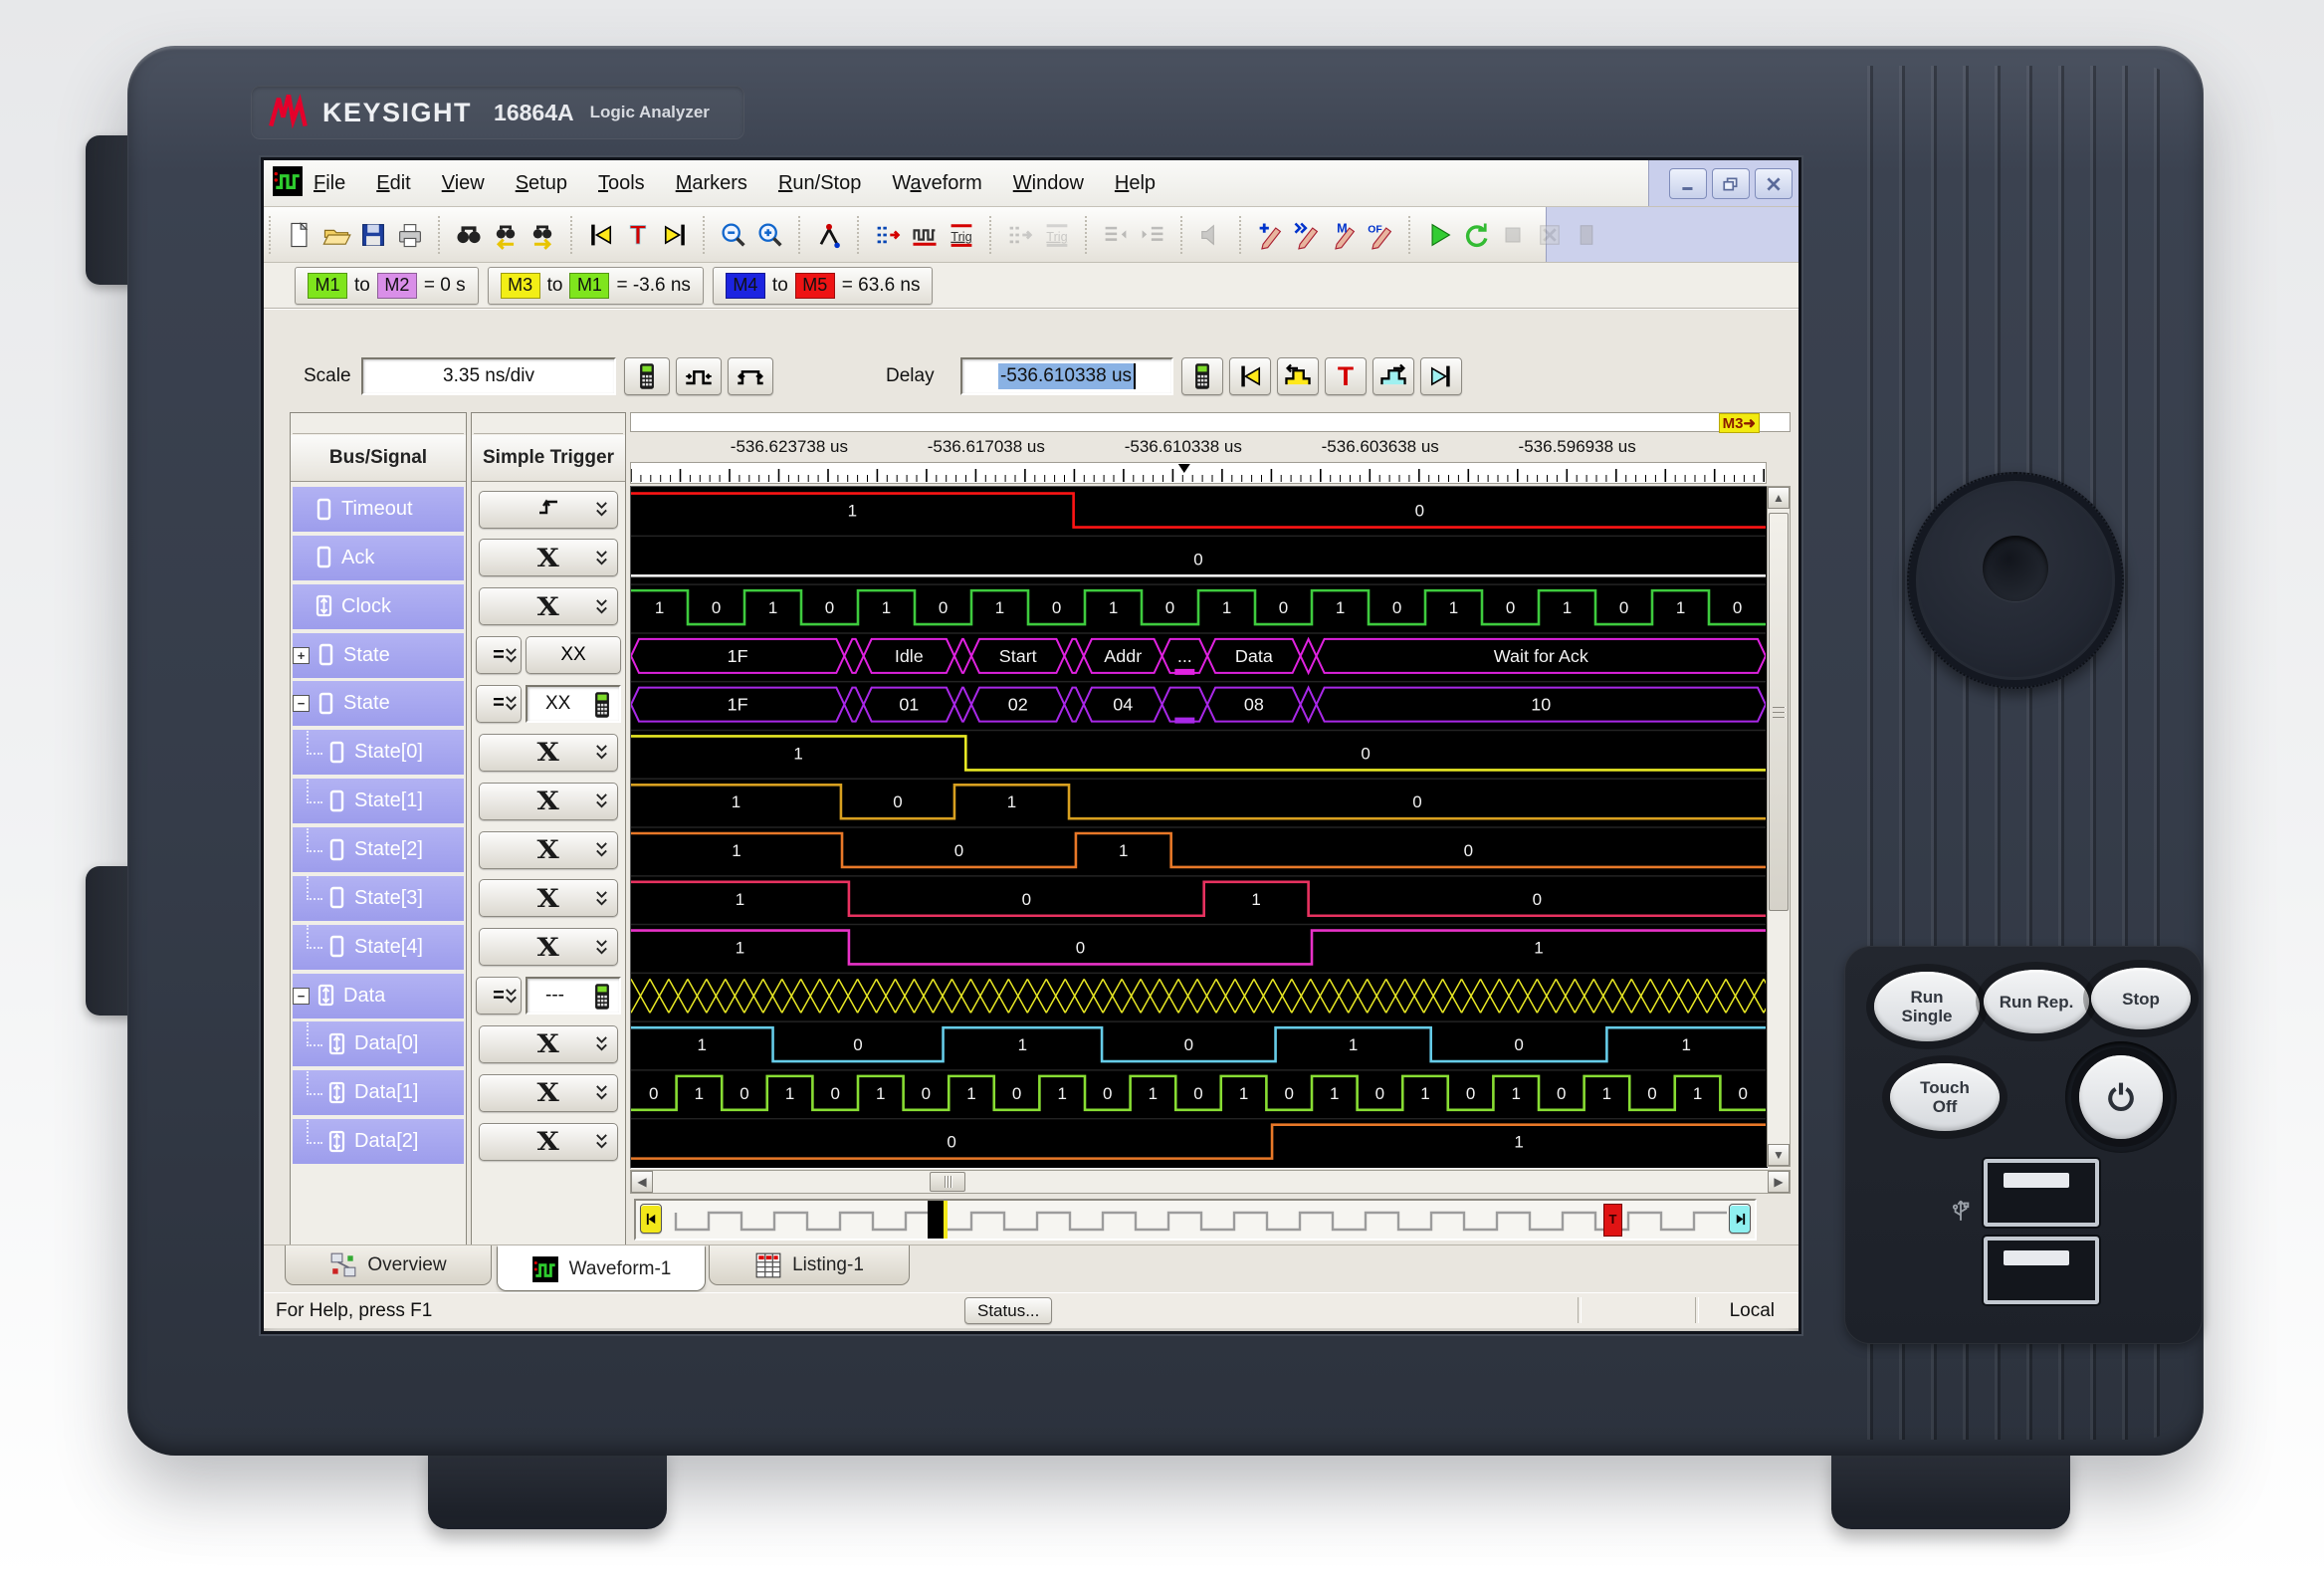  What do you see at coordinates (637, 235) in the screenshot?
I see `go-to-trigger-icon: T` at bounding box center [637, 235].